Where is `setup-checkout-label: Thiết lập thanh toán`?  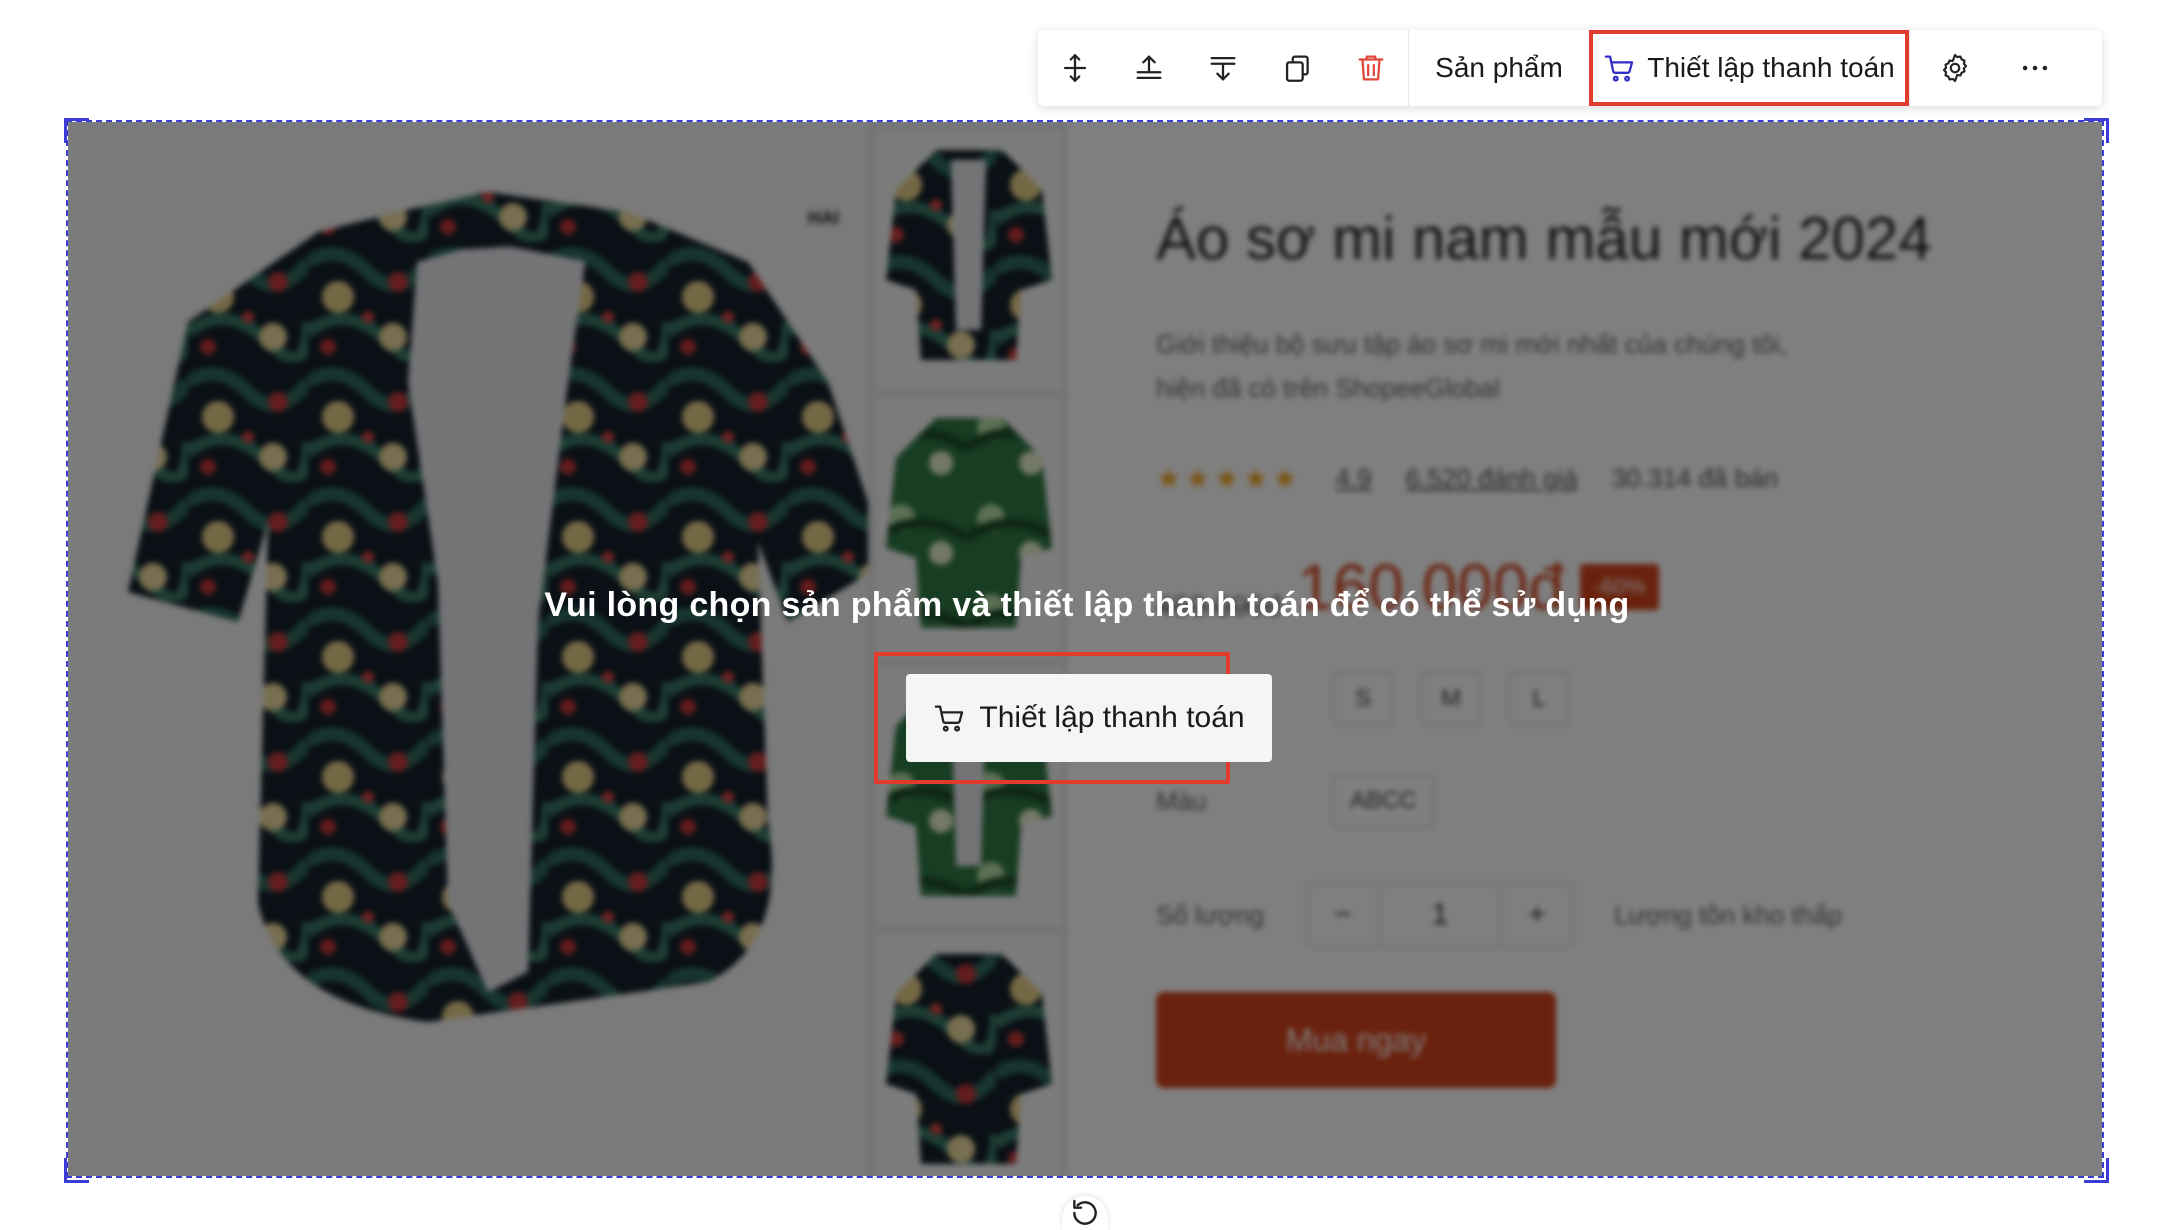
setup-checkout-label: Thiết lập thanh toán is located at coordinates (1112, 717).